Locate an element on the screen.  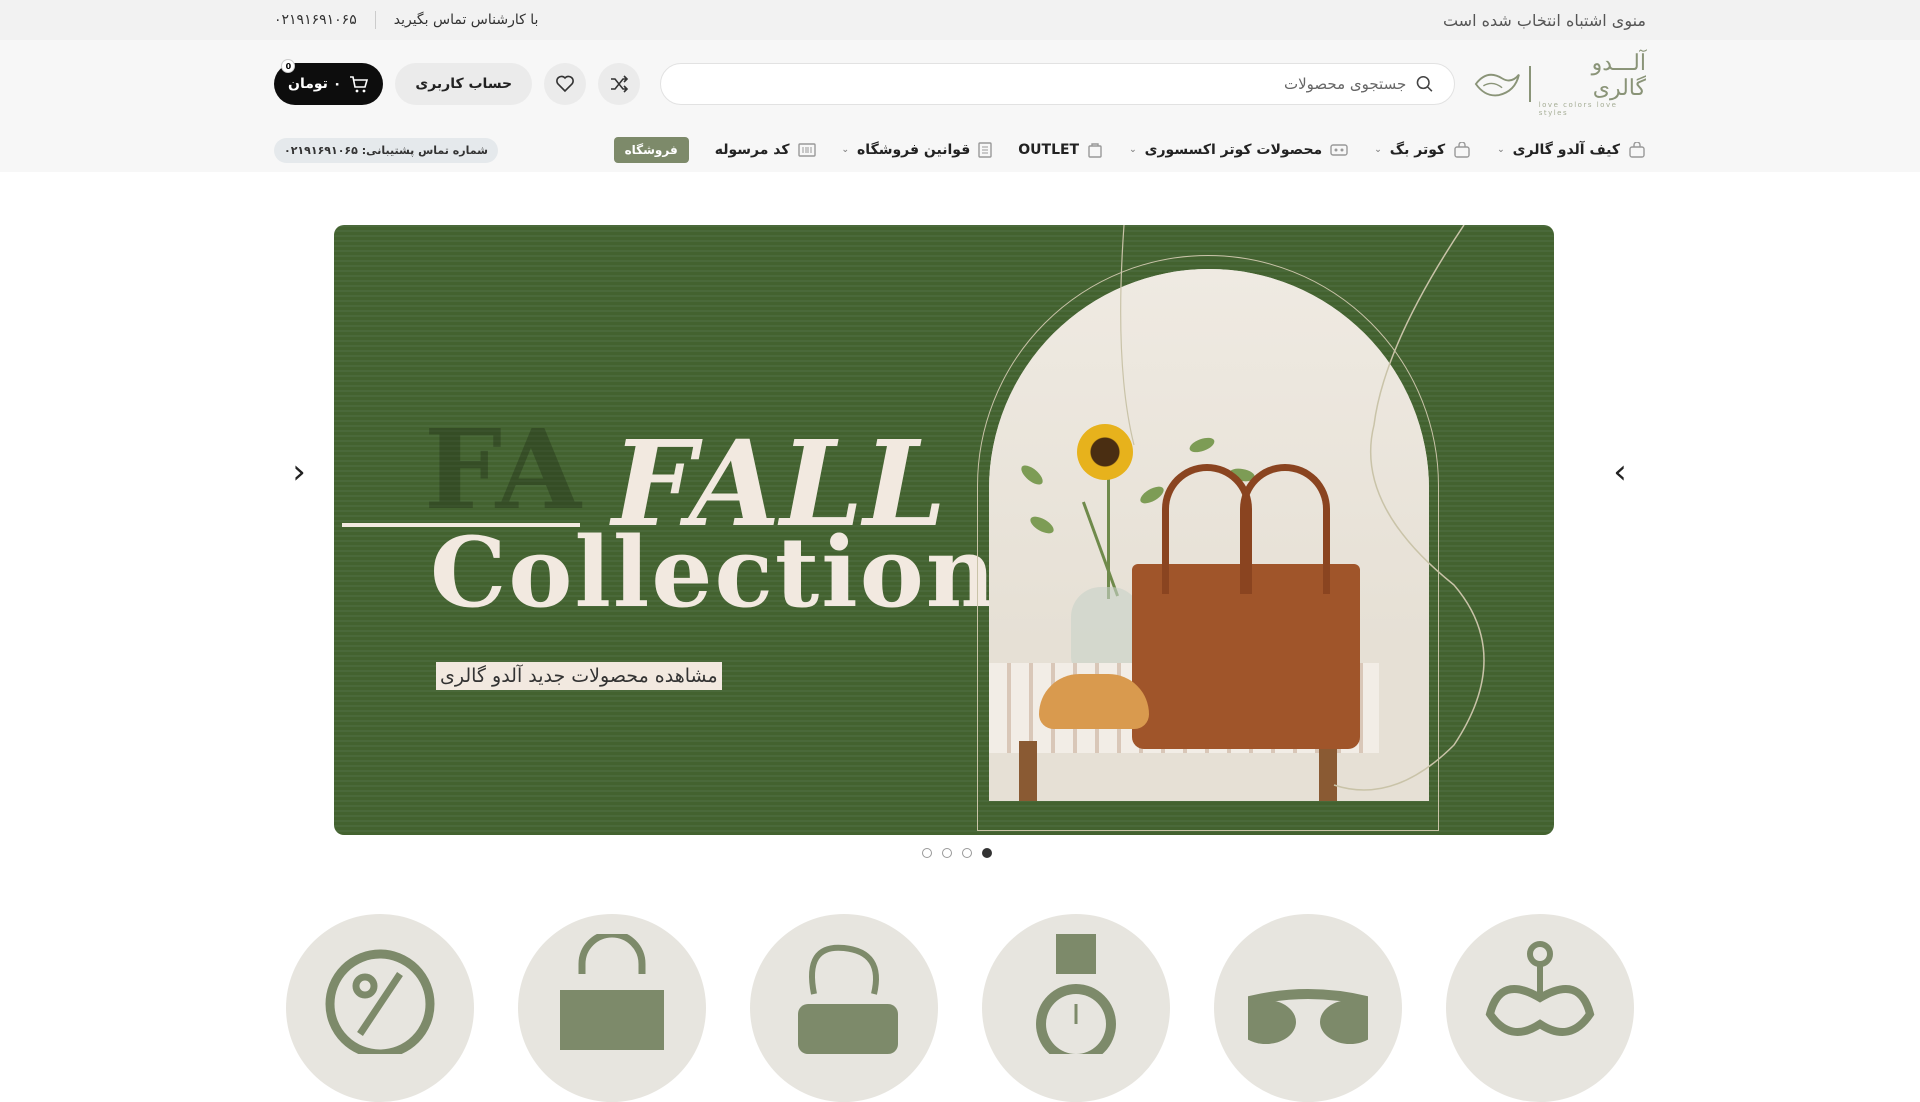
nav-label: قوانین فروشگاه is located at coordinates (914, 150).